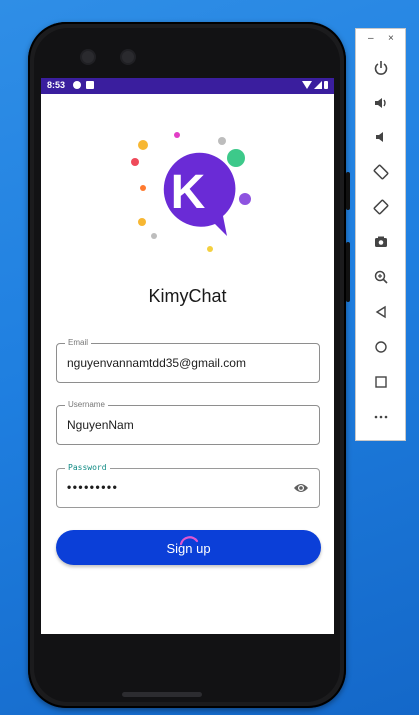 This screenshot has height=715, width=419. I want to click on volume-down-button, so click(381, 137).